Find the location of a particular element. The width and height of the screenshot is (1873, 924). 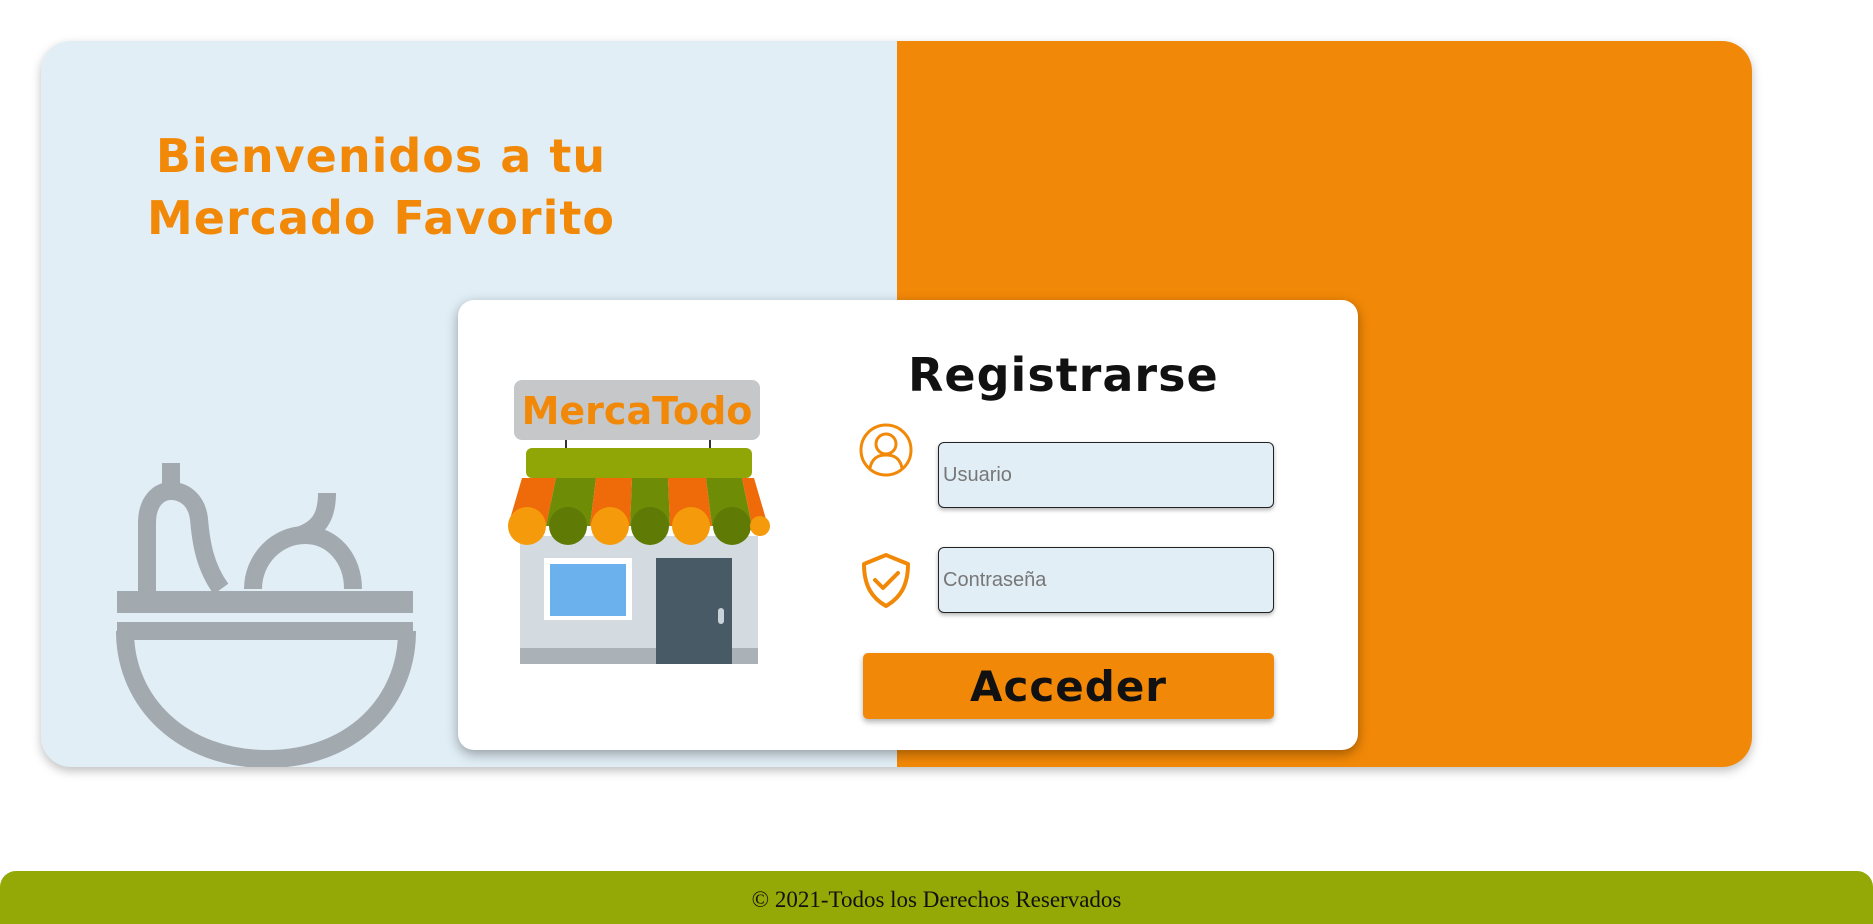

store-sign-text: MercaTodo is located at coordinates (637, 411).